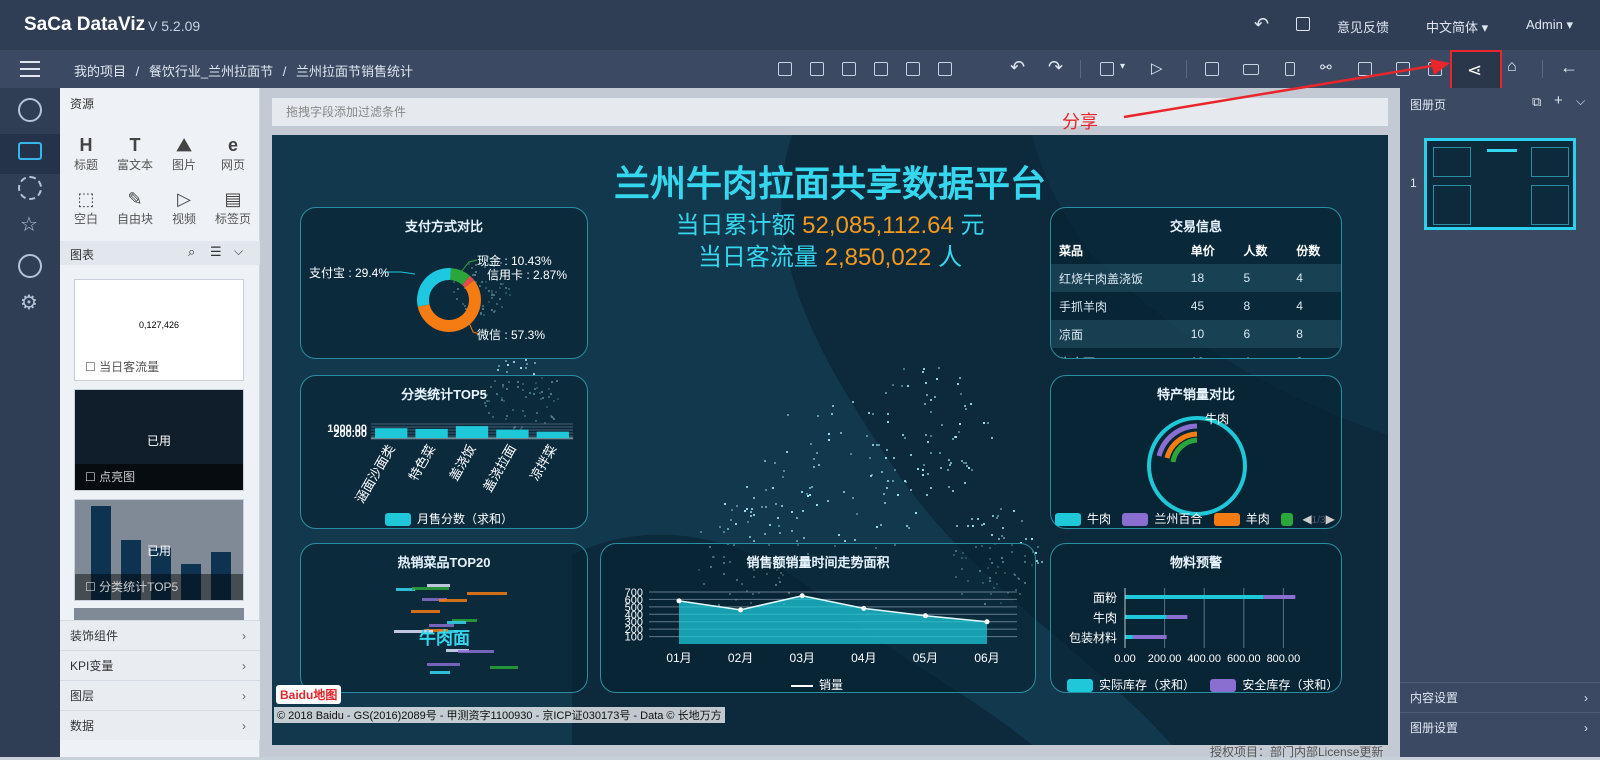 Image resolution: width=1600 pixels, height=760 pixels. Describe the element at coordinates (1502, 150) in the screenshot. I see `thumb-title-bar` at that location.